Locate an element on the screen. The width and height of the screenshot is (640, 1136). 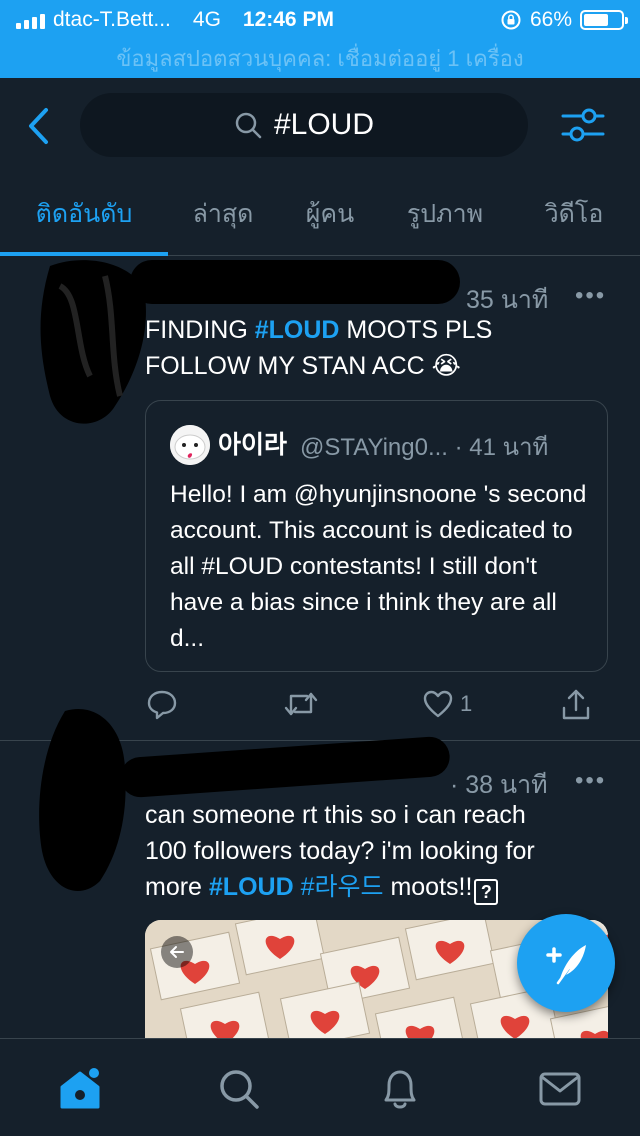
tab-videos-label: วิดีโอ is located at coordinates (574, 214).